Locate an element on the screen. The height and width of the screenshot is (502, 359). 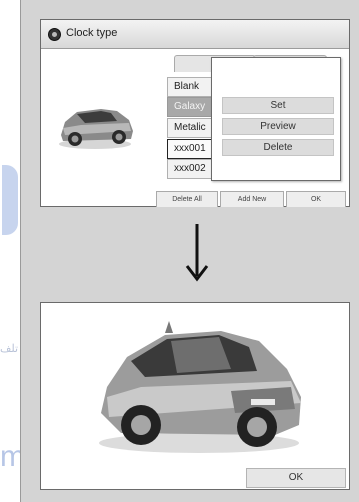
dialog-title: Clock type is located at coordinates (92, 33).